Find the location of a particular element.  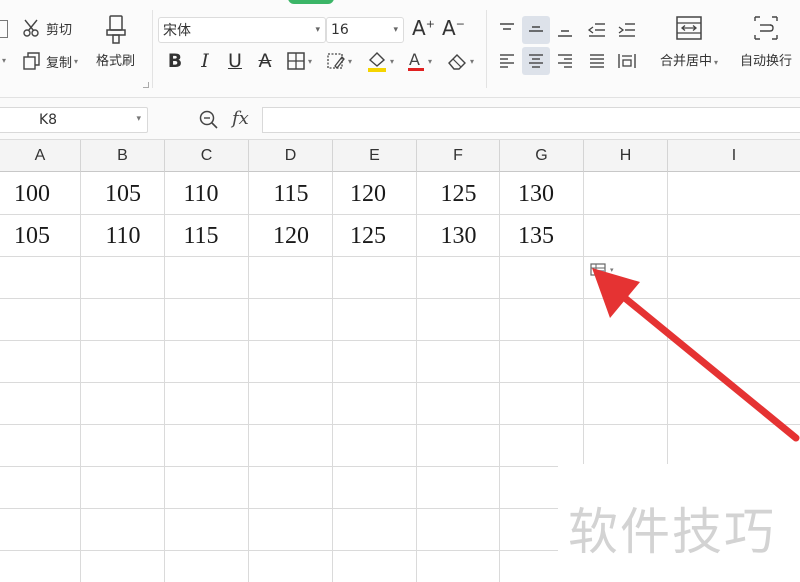

strikethrough-button: A is located at coordinates (265, 61).